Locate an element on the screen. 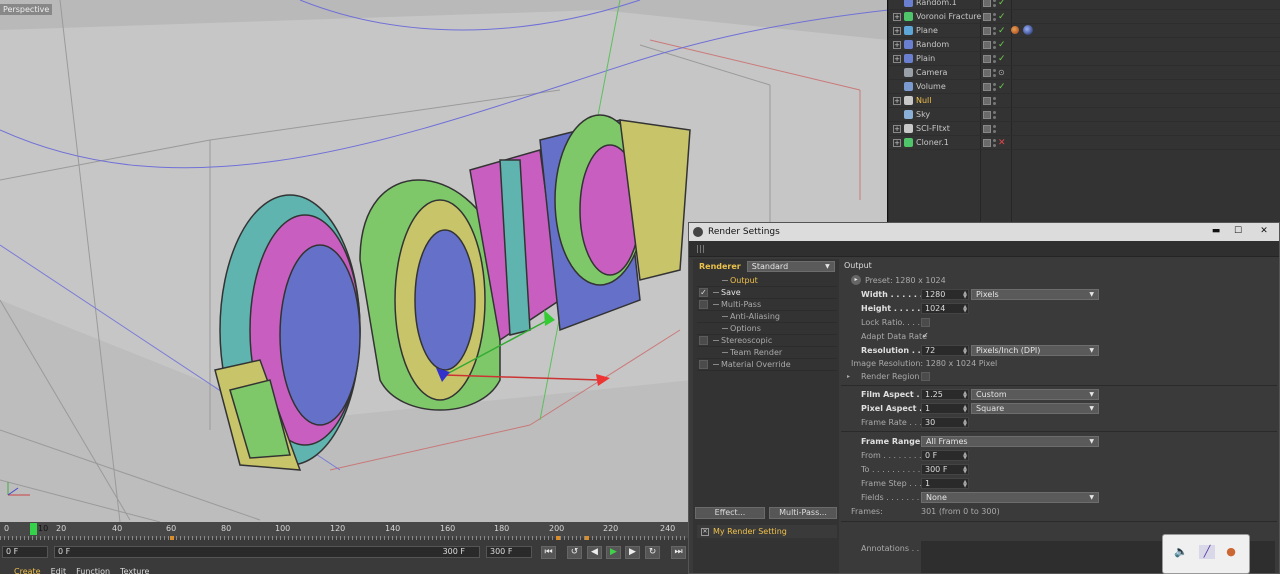 The image size is (1280, 574). film-aspect-field: 1.25 ▲ ▼ is located at coordinates (945, 394).